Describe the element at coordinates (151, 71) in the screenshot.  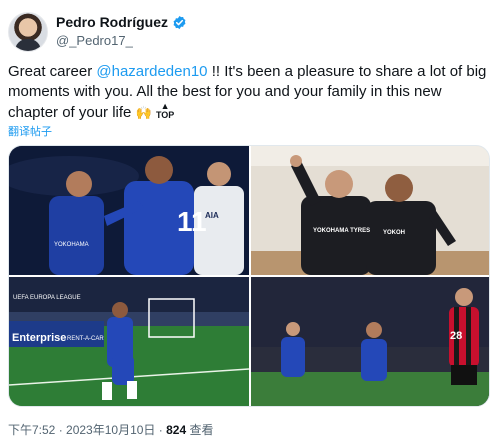
I see `mention-link: @hazardeden10` at that location.